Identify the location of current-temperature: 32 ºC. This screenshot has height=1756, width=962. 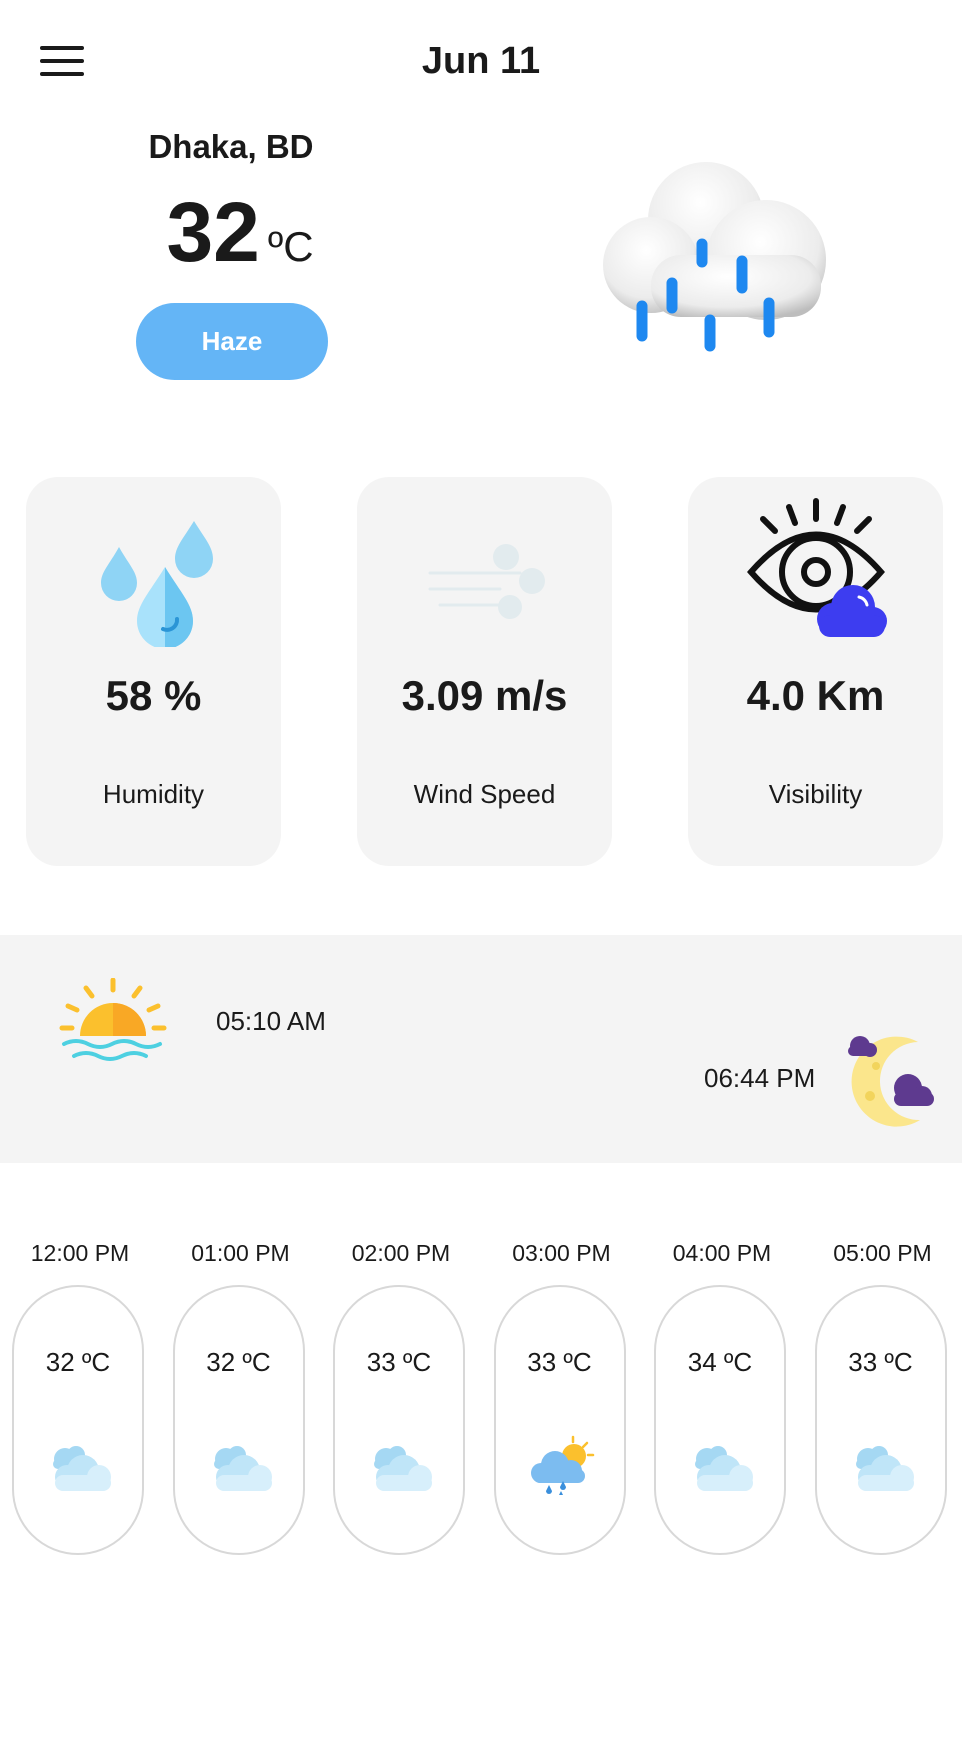
(240, 232).